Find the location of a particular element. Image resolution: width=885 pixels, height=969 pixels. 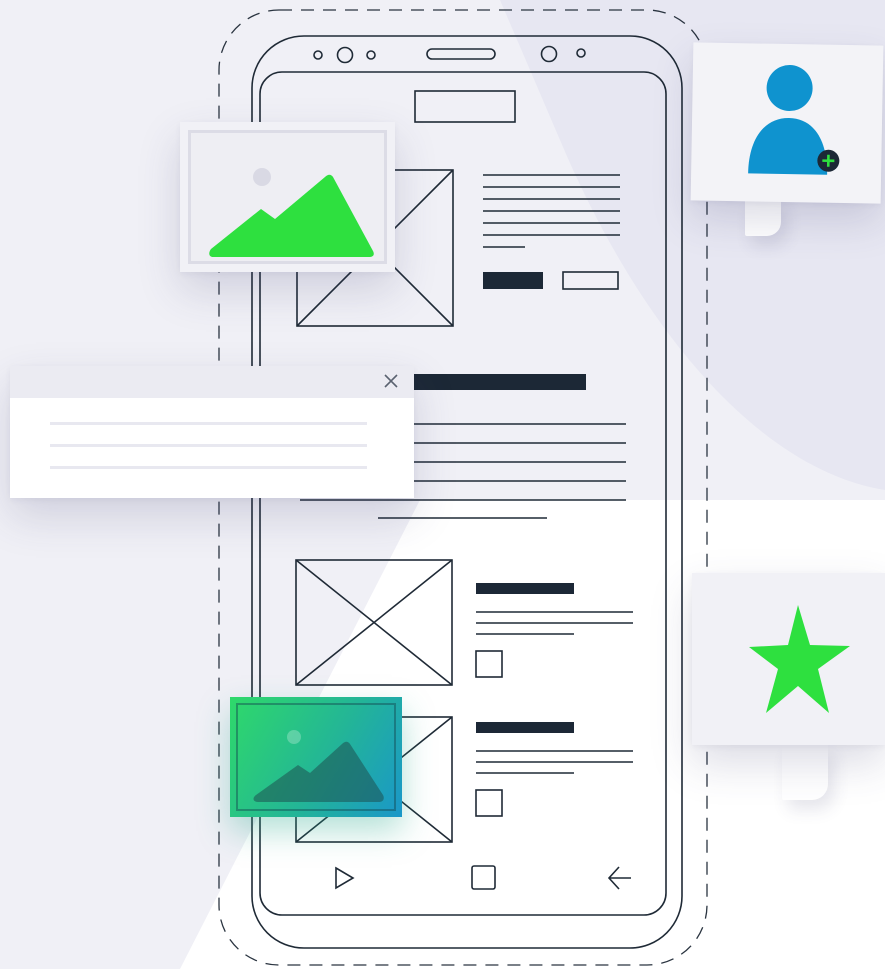

heading-bar is located at coordinates (499, 382).